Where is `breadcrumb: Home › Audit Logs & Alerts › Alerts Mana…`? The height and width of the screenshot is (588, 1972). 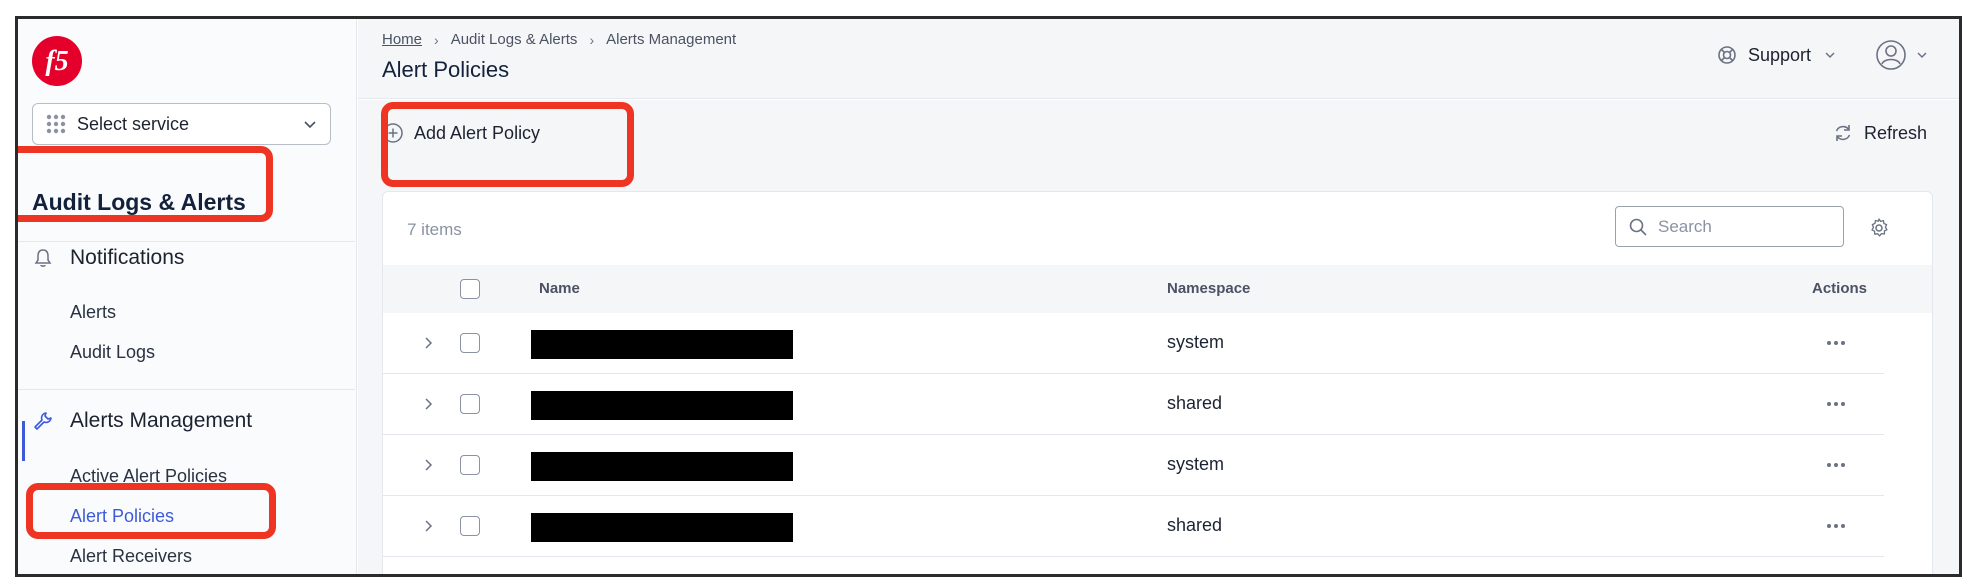 breadcrumb: Home › Audit Logs & Alerts › Alerts Mana… is located at coordinates (559, 39).